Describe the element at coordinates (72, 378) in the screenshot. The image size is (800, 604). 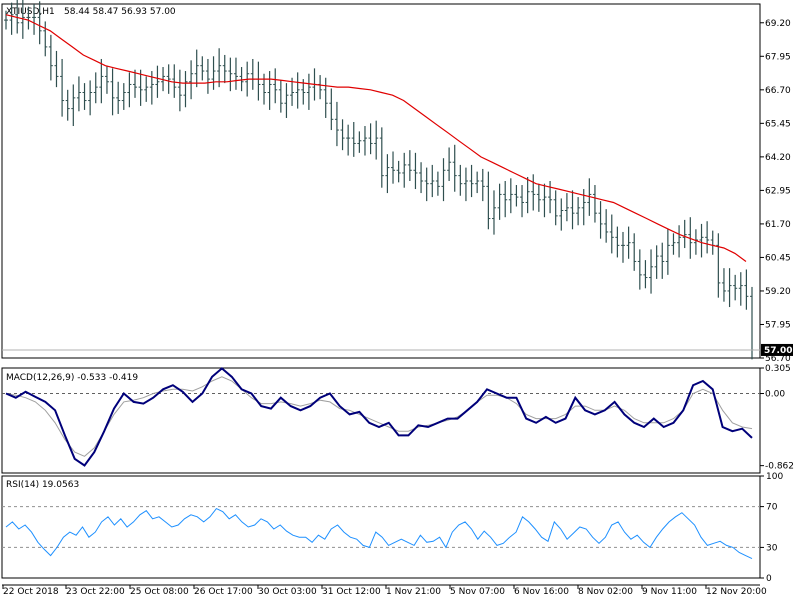
I see `macd-label: MACD(12,26,9) -0.533 -0.419` at that location.